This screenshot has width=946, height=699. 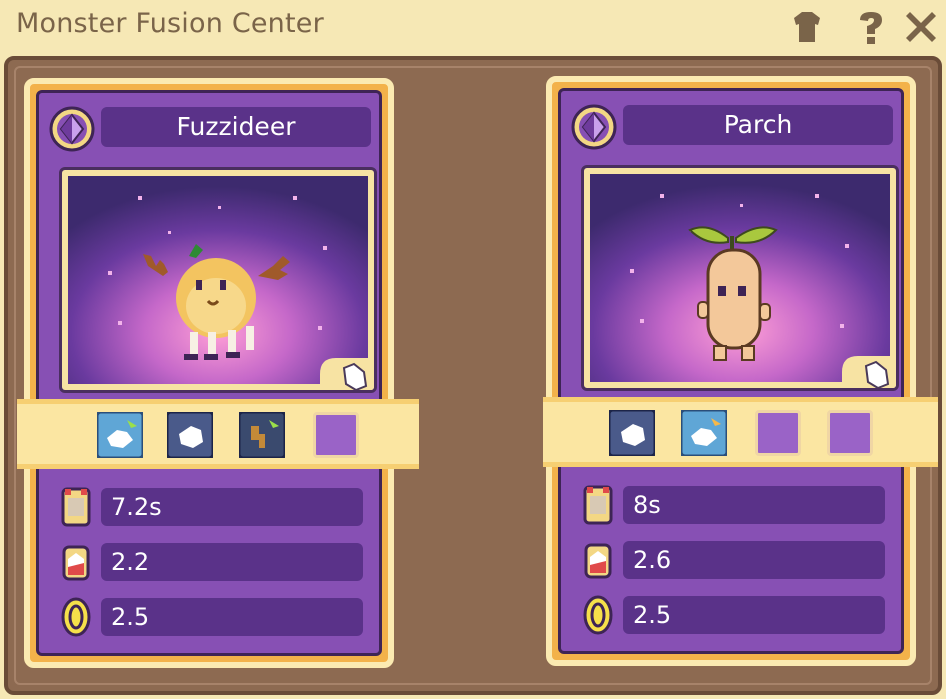 I want to click on close-icon, so click(x=921, y=27).